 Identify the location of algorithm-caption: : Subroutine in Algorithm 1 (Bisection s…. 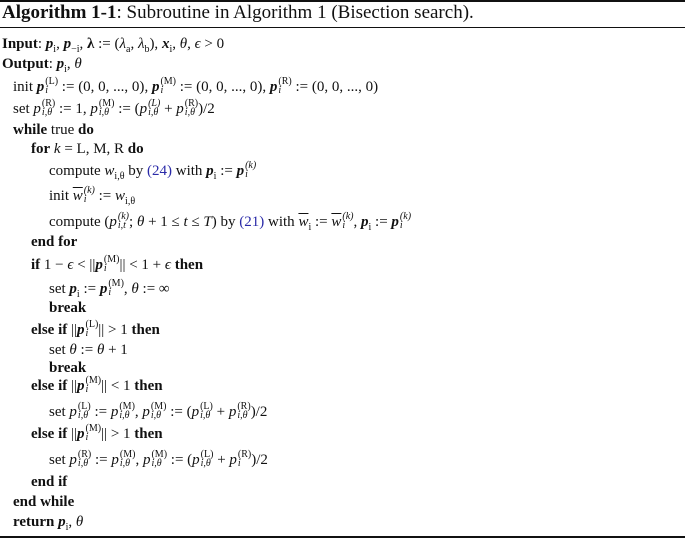
(295, 12).